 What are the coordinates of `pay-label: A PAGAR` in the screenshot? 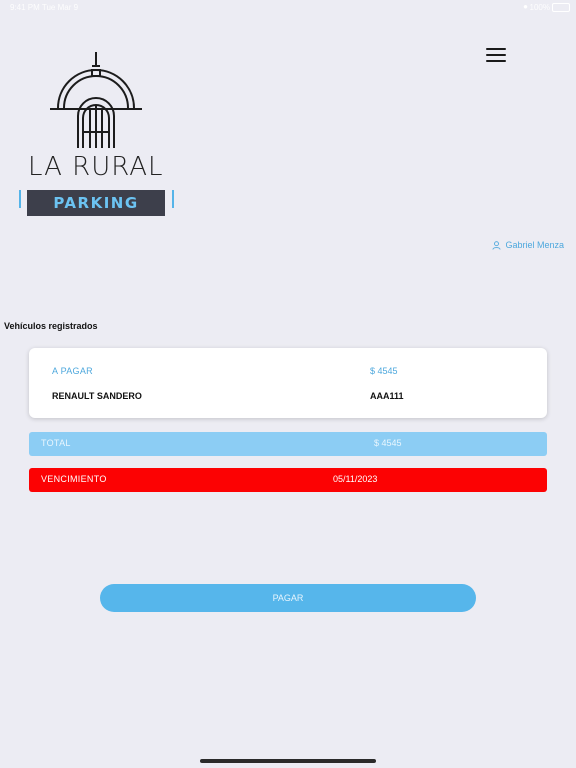 It's located at (72, 371).